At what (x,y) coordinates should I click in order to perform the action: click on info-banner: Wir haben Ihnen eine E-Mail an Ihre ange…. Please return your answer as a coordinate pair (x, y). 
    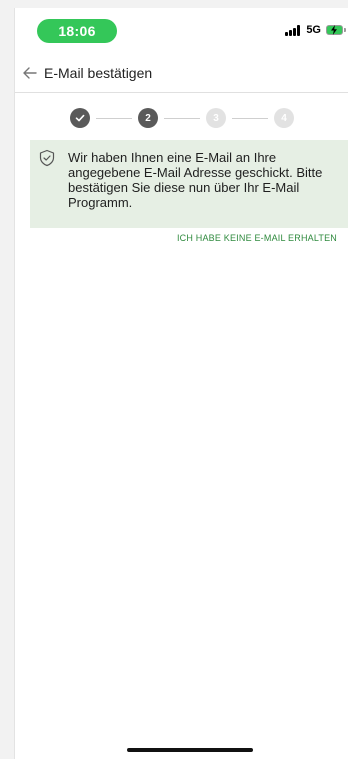
    Looking at the image, I should click on (189, 184).